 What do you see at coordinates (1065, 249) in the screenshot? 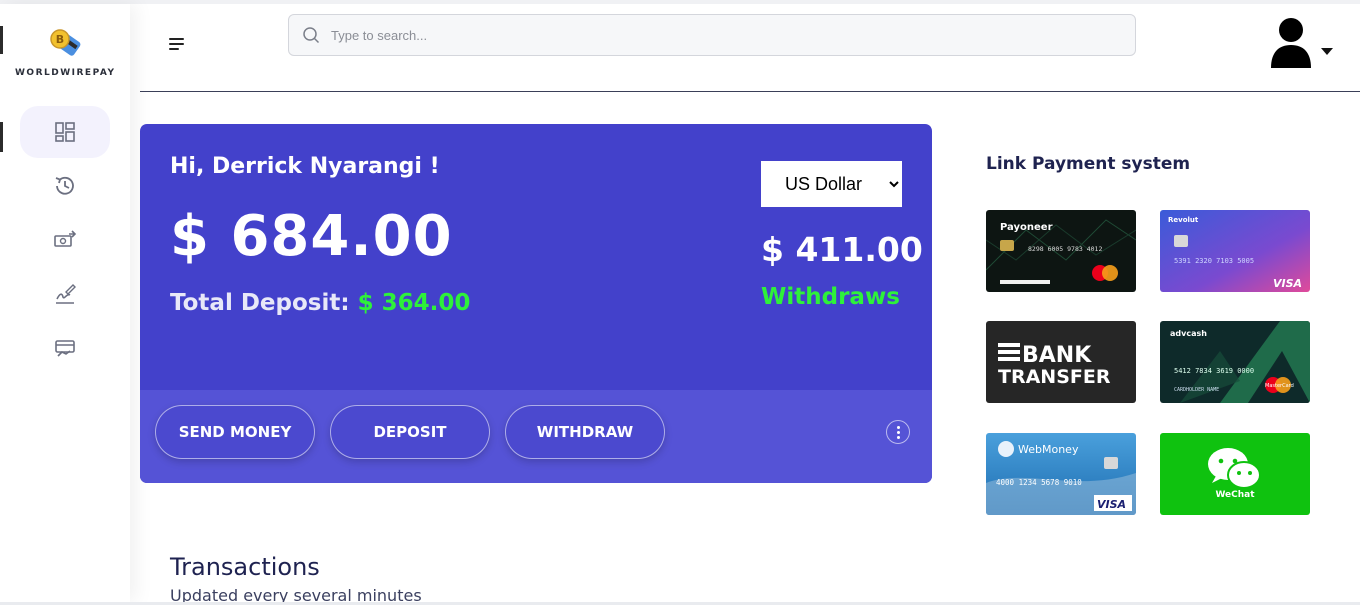
I see `payoneer-card-number: 8298 6005 9783 4012` at bounding box center [1065, 249].